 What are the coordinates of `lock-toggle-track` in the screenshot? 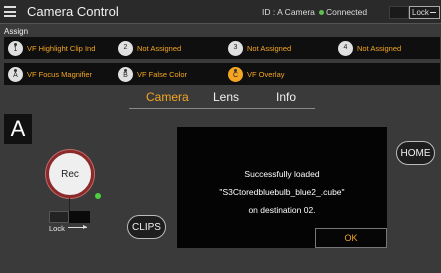 It's located at (399, 12).